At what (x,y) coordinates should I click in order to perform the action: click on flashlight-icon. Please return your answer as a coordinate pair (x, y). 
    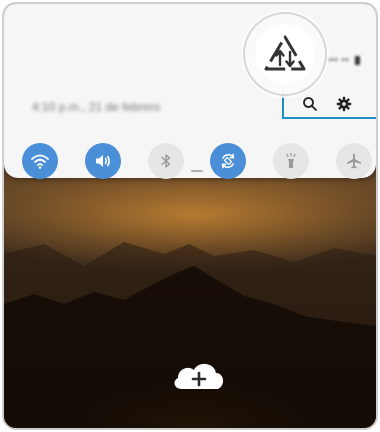
    Looking at the image, I should click on (291, 160).